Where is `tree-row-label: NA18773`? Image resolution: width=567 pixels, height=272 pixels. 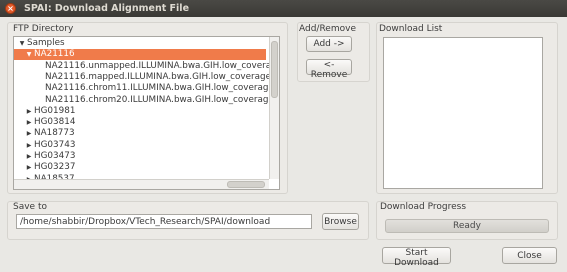 tree-row-label: NA18773 is located at coordinates (54, 133).